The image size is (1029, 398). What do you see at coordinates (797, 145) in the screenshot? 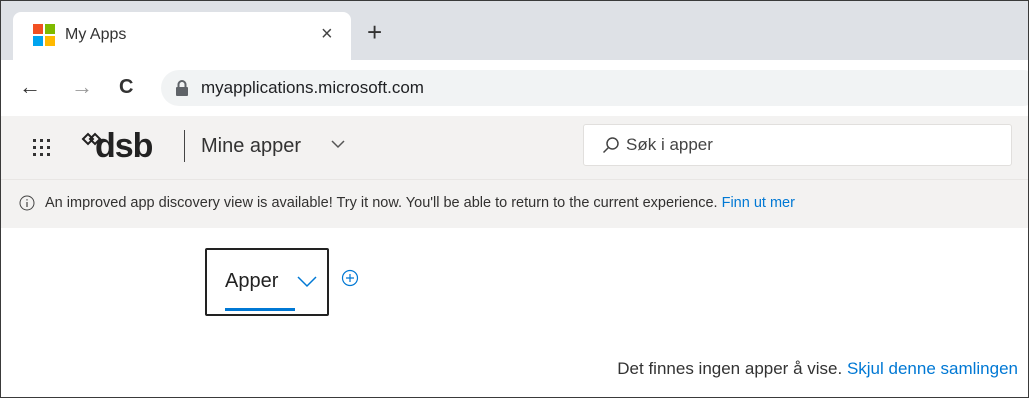
I see `search-input: Søk i apper` at bounding box center [797, 145].